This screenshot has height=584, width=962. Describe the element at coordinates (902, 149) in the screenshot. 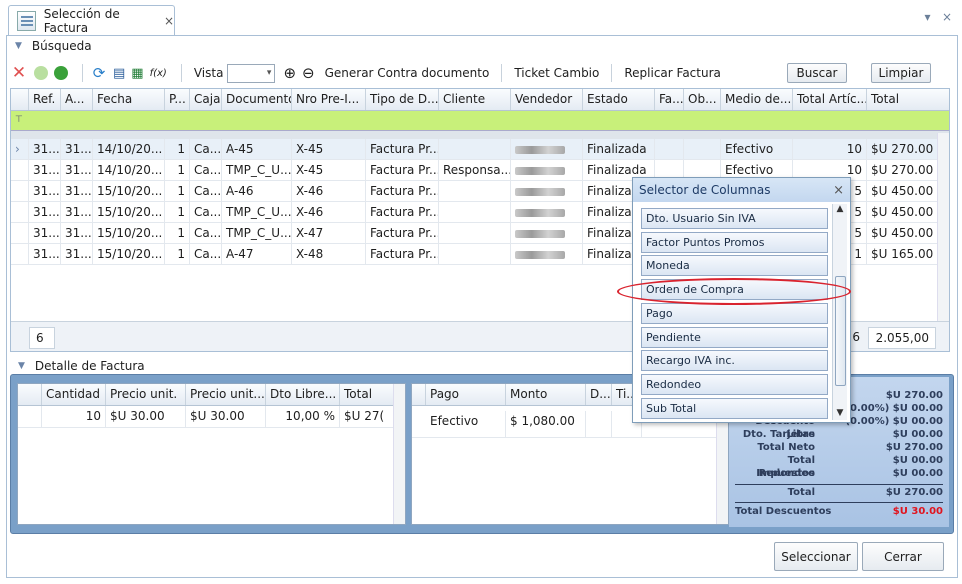

I see `table-cell: $U 270.00` at that location.